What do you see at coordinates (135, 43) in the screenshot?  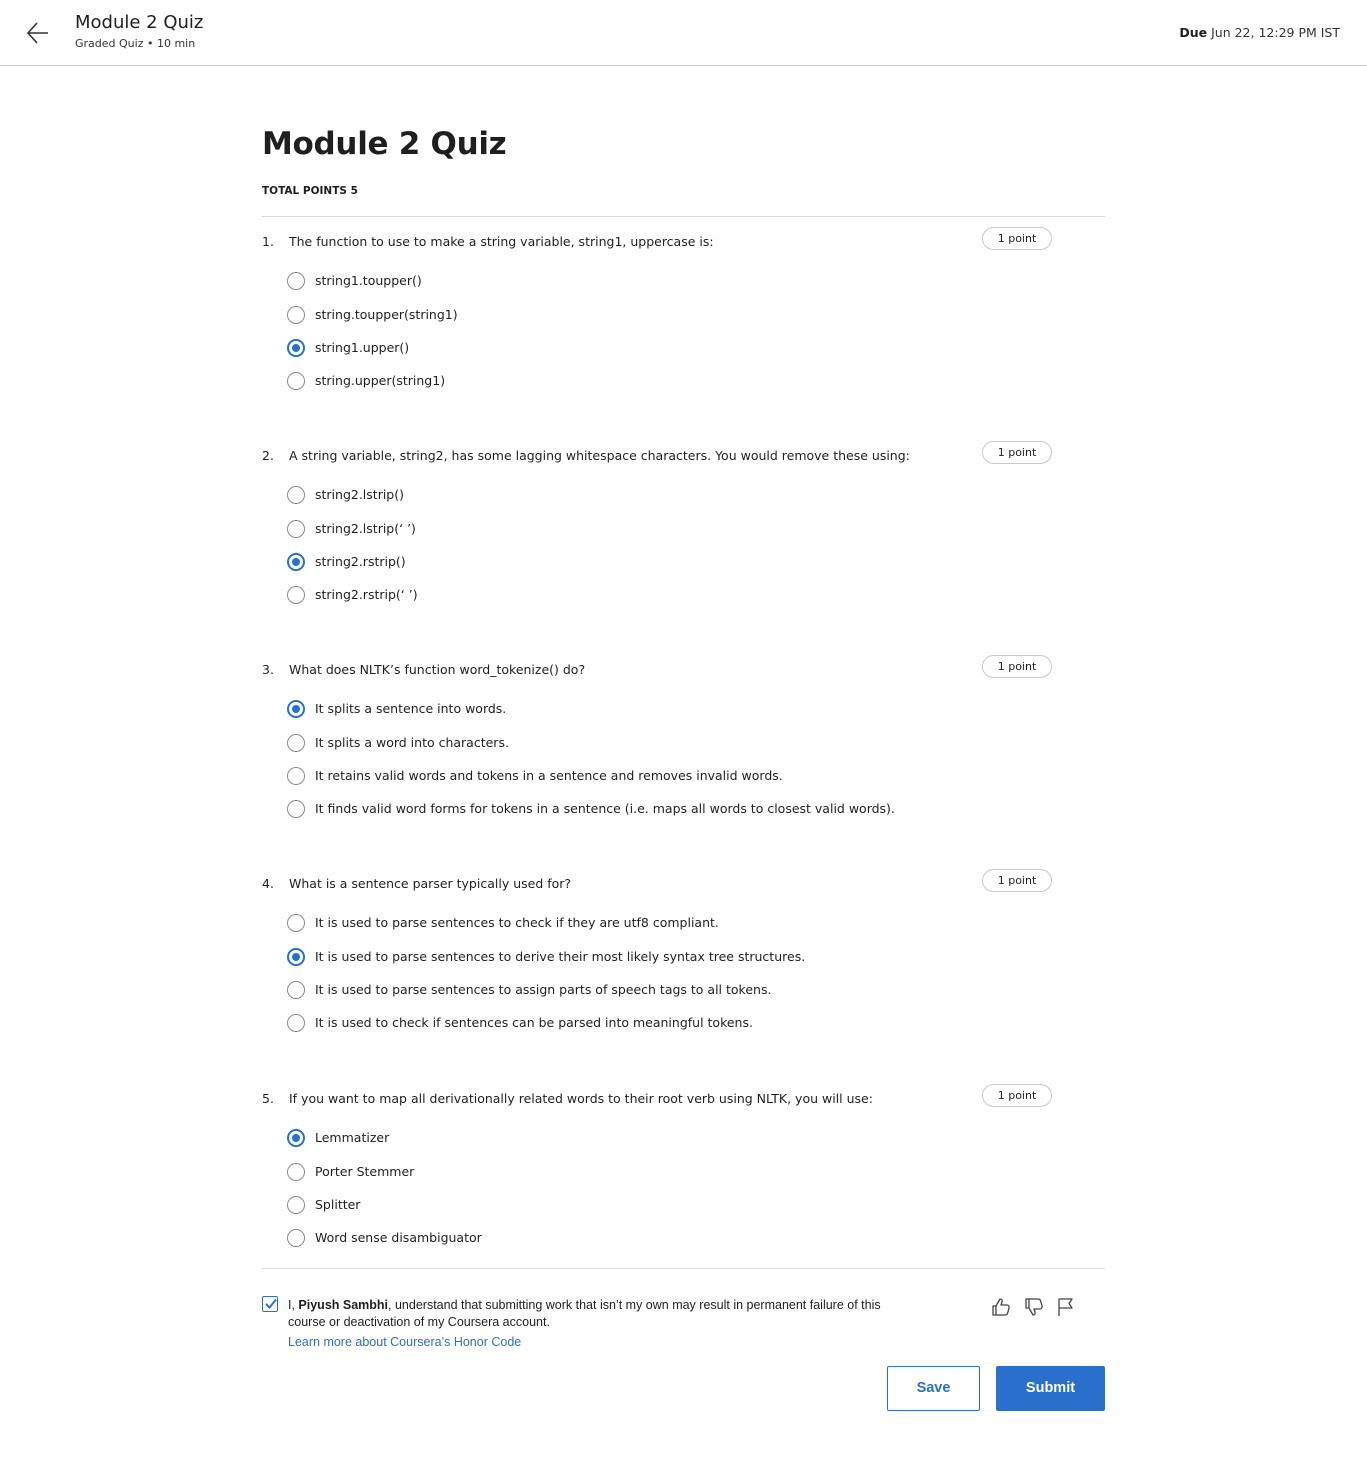 I see `header-subtitle: Graded Quiz • 10 min` at bounding box center [135, 43].